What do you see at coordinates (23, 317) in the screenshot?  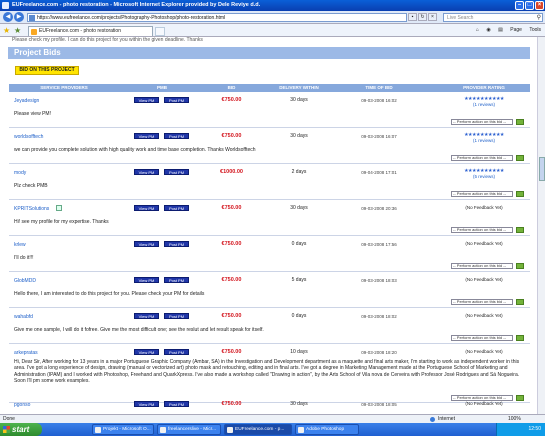 I see `provider-link: wahabfd` at bounding box center [23, 317].